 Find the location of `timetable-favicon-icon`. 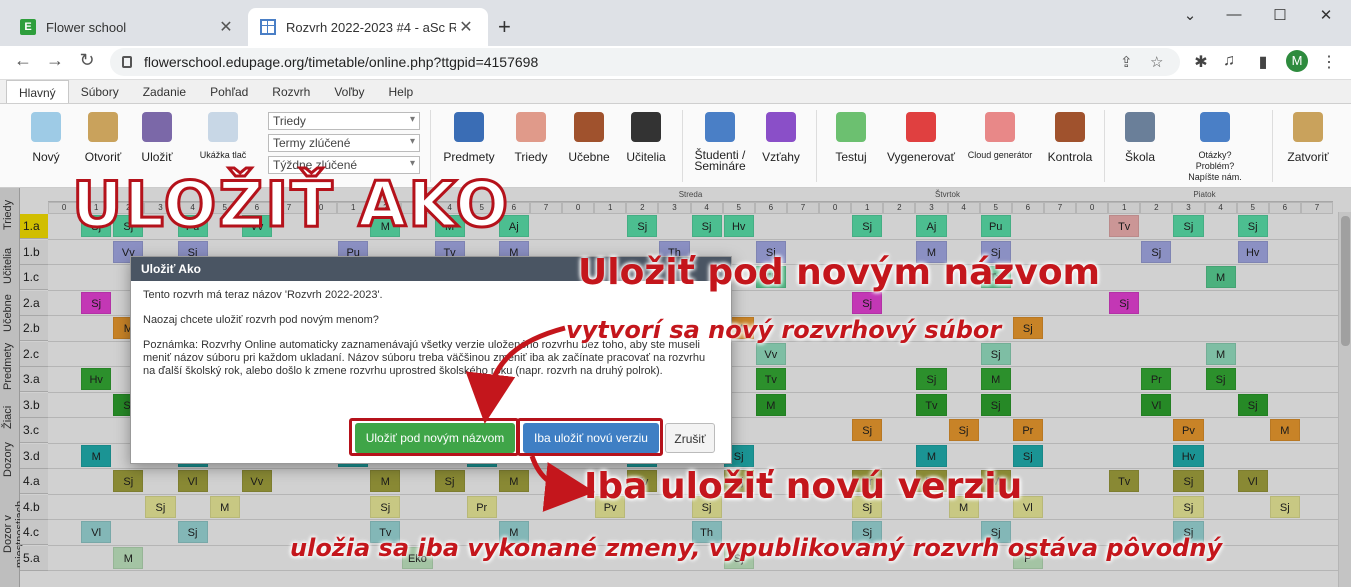

timetable-favicon-icon is located at coordinates (268, 27).